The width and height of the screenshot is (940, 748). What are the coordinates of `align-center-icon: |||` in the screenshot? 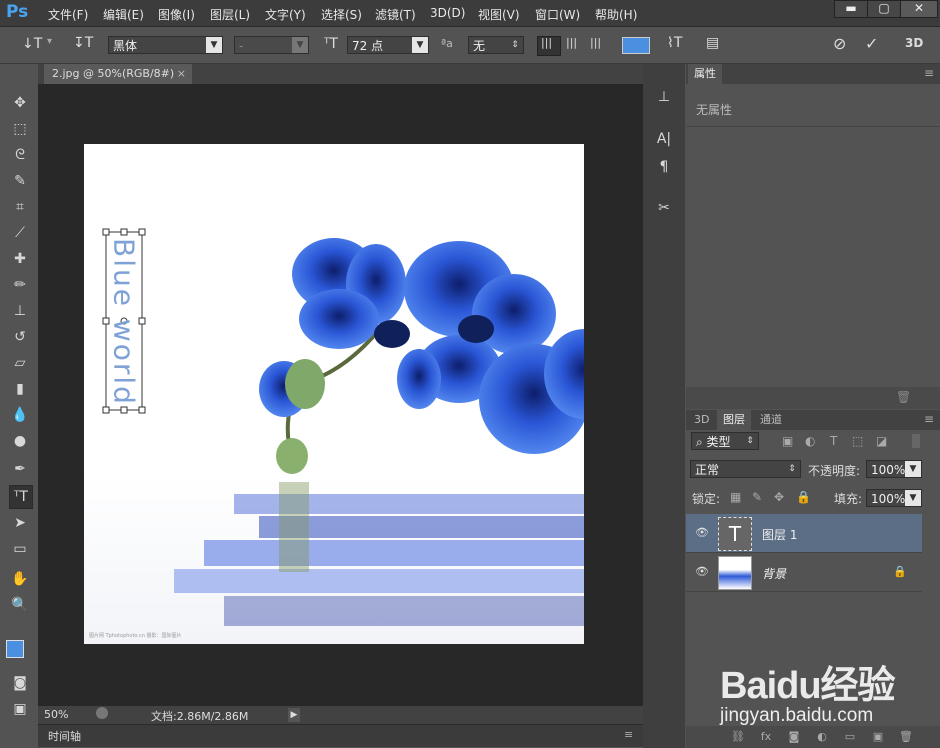 It's located at (571, 42).